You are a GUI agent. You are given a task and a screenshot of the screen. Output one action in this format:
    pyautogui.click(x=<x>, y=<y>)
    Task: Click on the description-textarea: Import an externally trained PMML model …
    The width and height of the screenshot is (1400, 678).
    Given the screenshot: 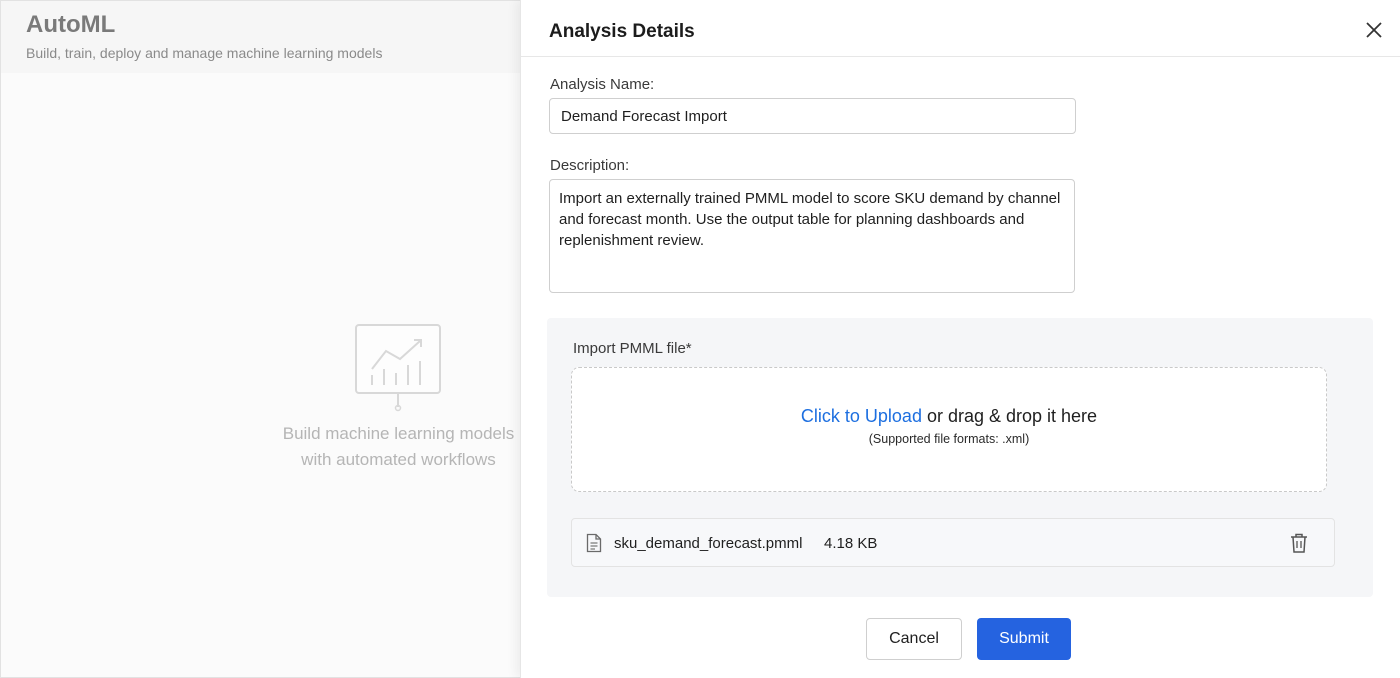 What is the action you would take?
    pyautogui.click(x=812, y=236)
    